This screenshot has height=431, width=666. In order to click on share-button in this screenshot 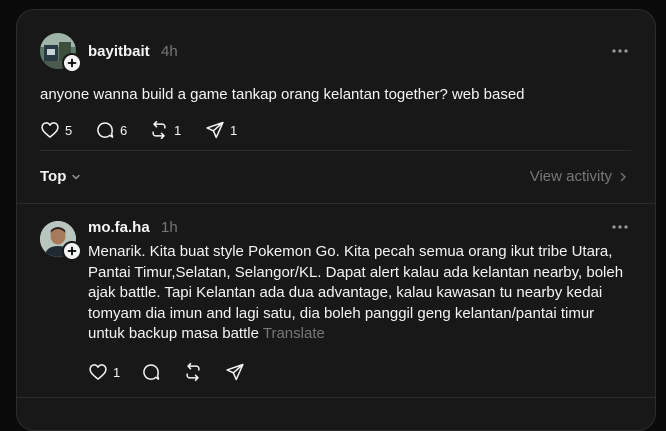, I will do `click(240, 372)`.